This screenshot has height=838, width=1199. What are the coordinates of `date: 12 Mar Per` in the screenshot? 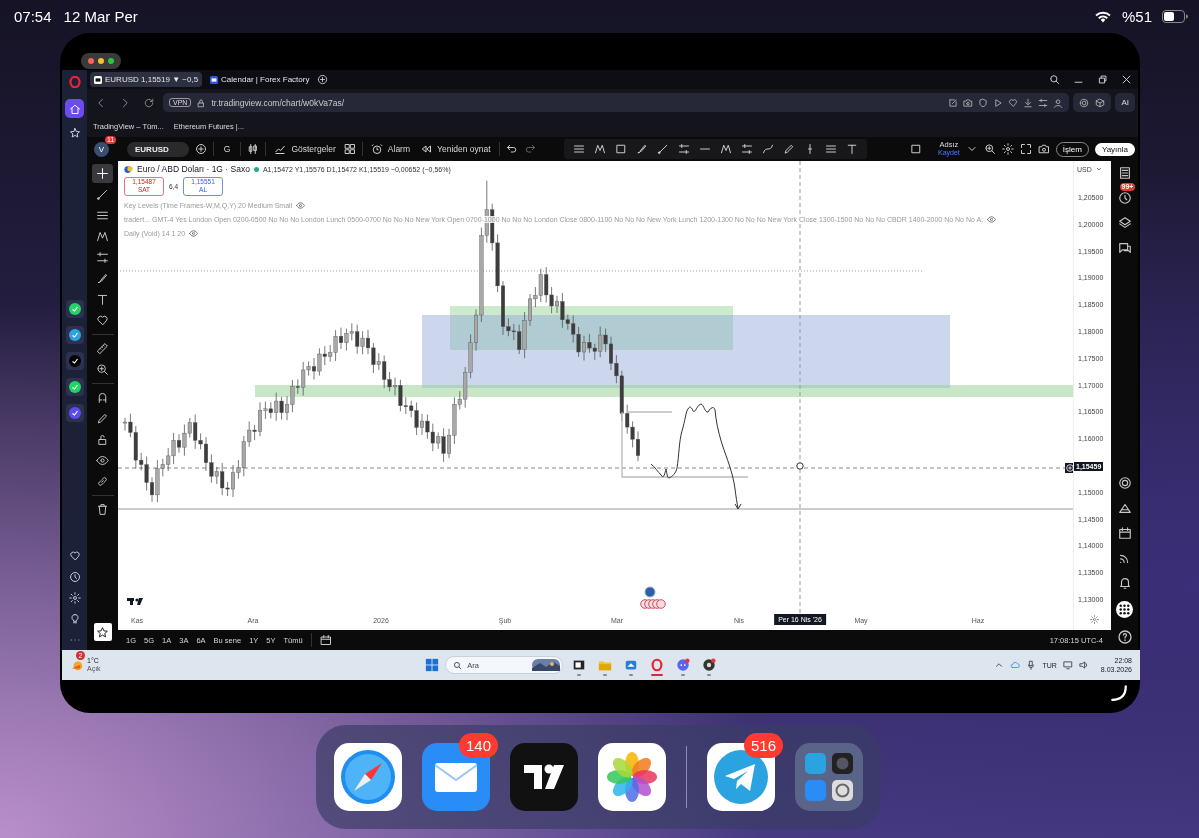 It's located at (100, 16).